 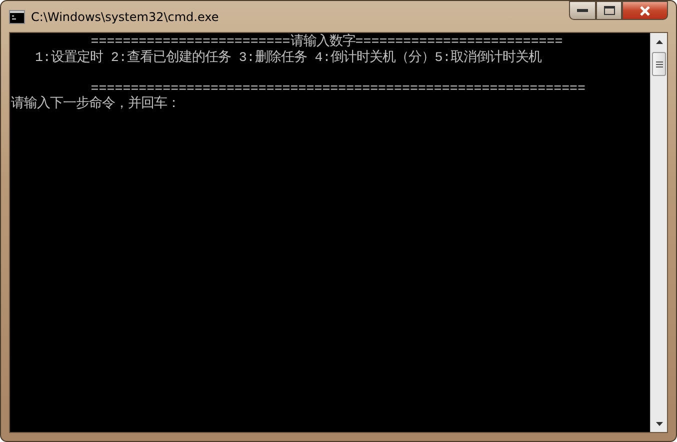 I want to click on minimize-button, so click(x=582, y=10).